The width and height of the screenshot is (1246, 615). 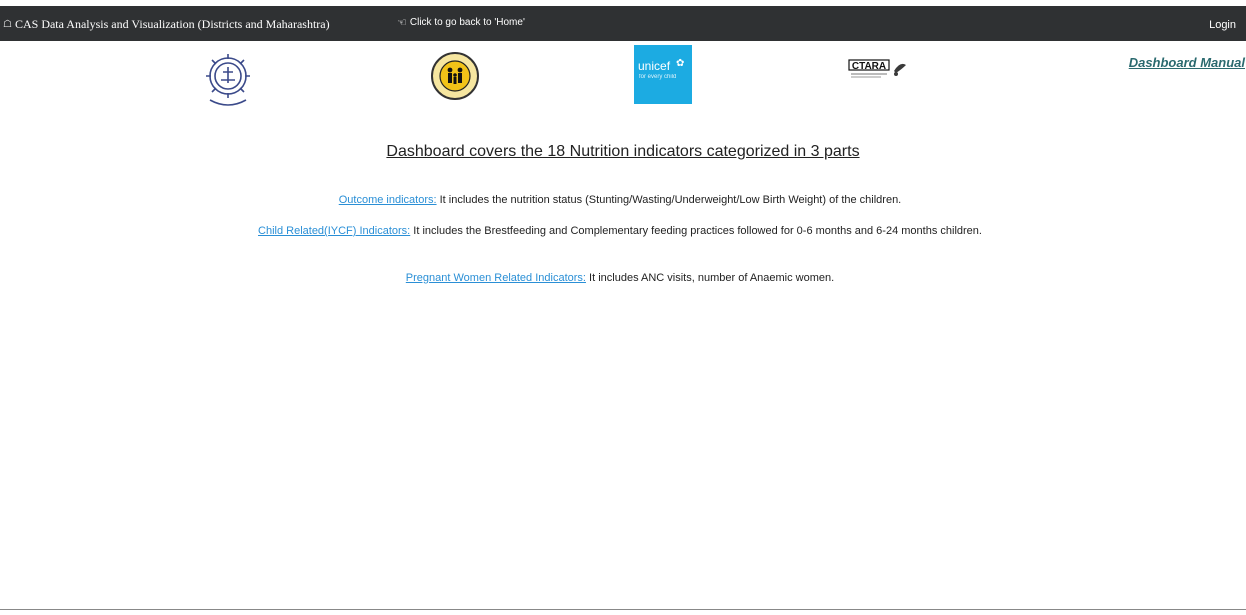 I want to click on child-related-indicators-link: Child Related(IYCF) Indicators:, so click(x=334, y=231).